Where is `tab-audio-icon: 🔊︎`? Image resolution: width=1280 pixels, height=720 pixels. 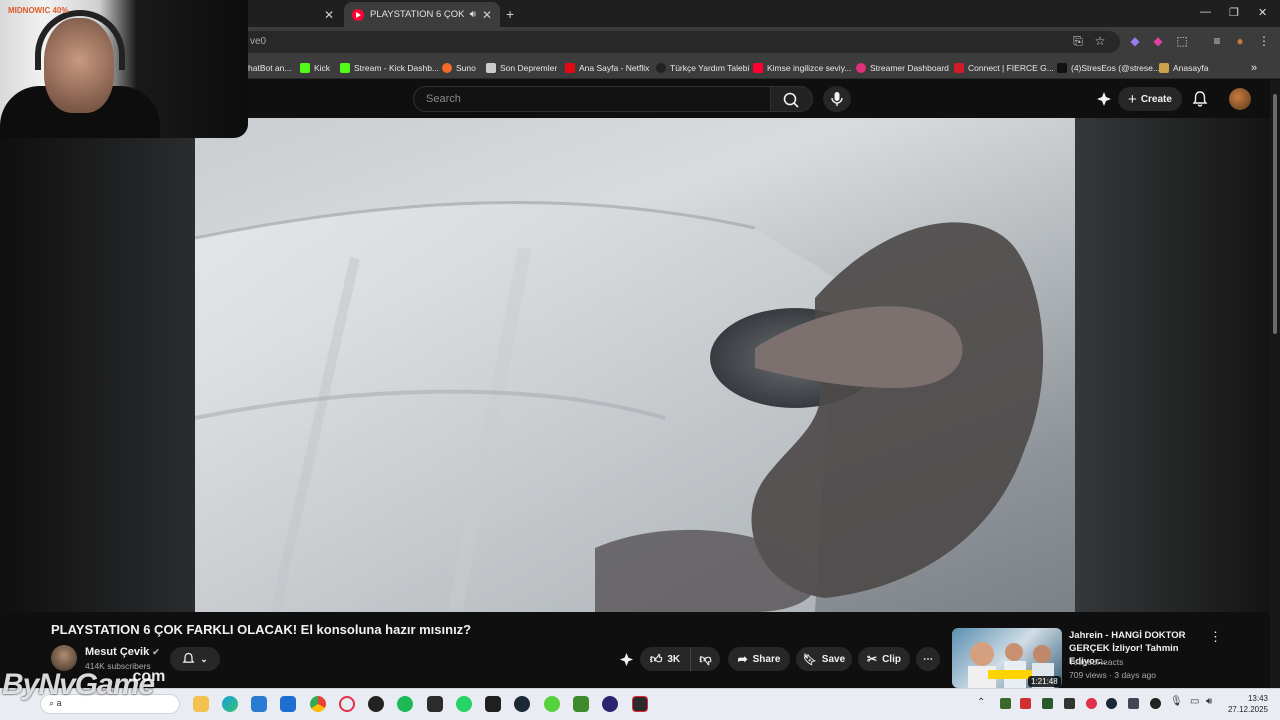 tab-audio-icon: 🔊︎ is located at coordinates (473, 14).